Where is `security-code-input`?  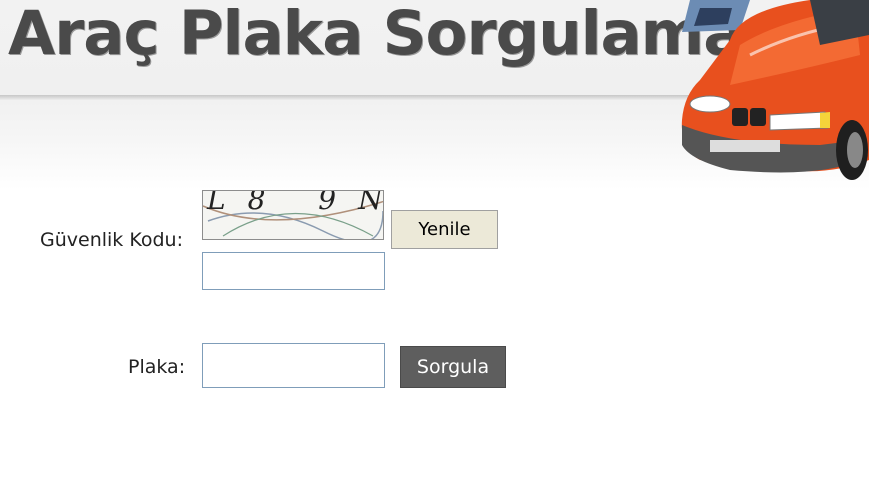
security-code-input is located at coordinates (293, 271).